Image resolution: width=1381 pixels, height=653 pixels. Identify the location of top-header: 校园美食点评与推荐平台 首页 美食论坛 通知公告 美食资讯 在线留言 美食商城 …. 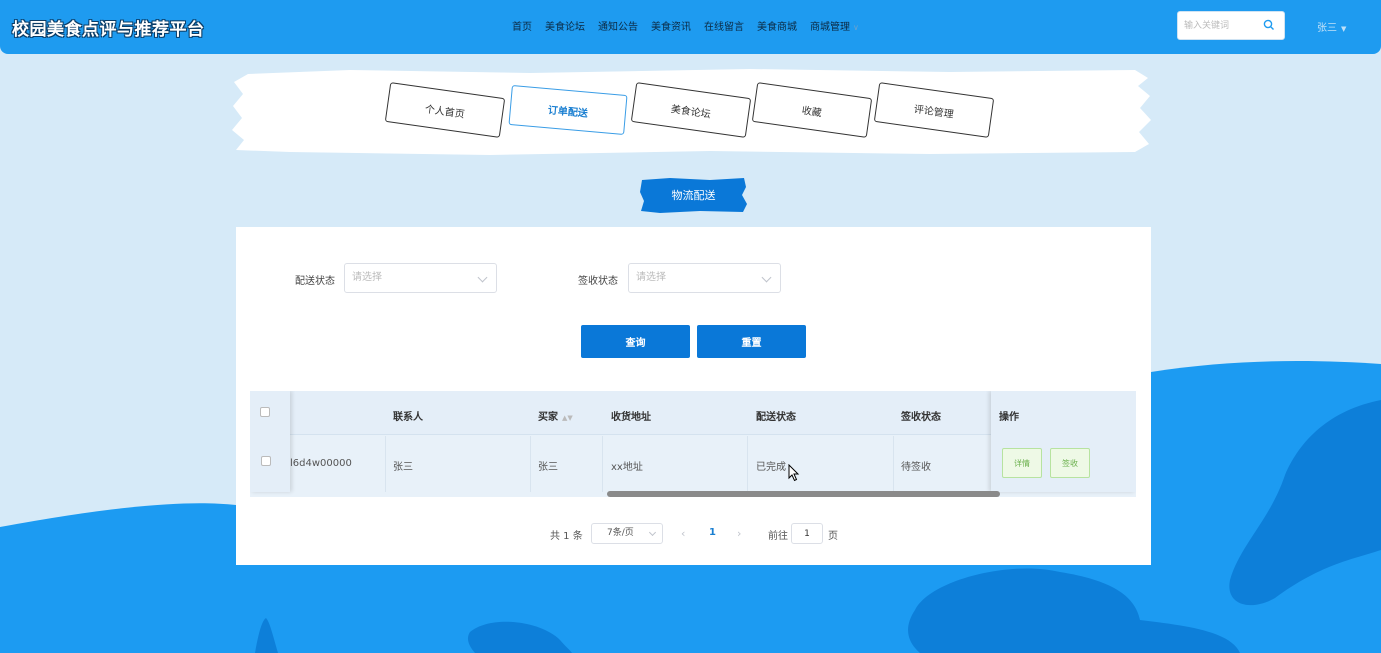
(690, 27).